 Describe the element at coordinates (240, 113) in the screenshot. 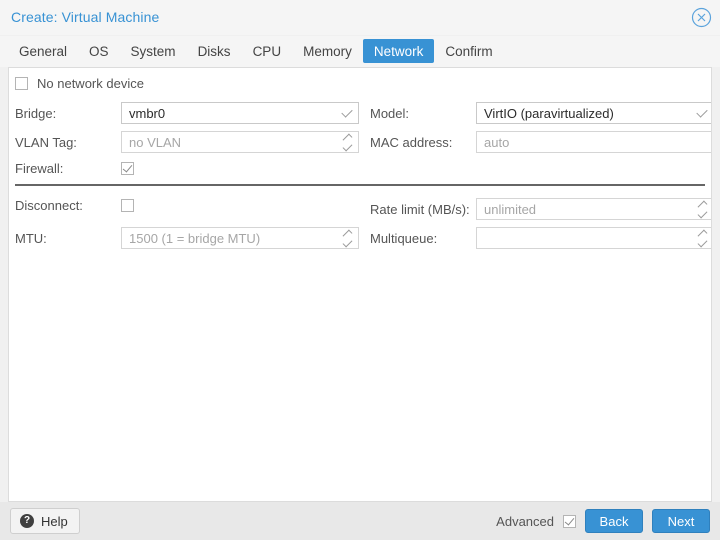

I see `bridge-combobox: vmbr0` at that location.